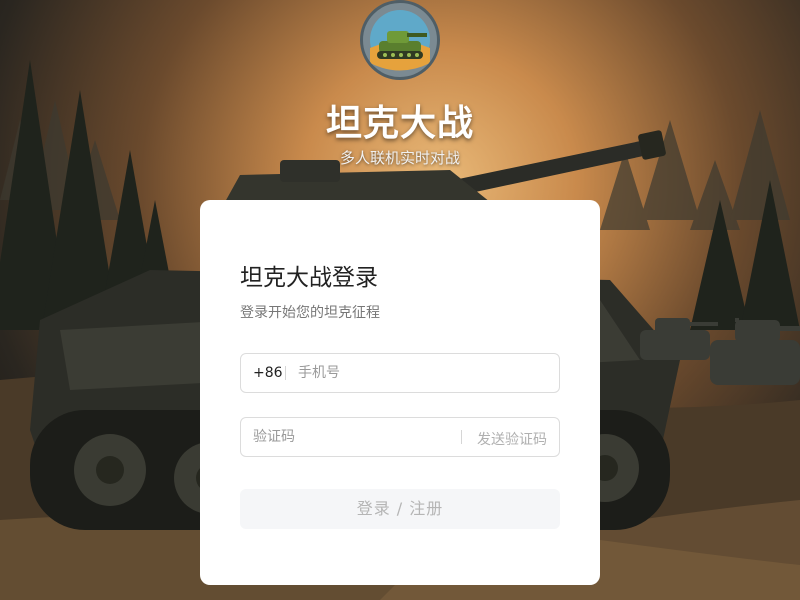 Image resolution: width=800 pixels, height=600 pixels. Describe the element at coordinates (399, 158) in the screenshot. I see `app-subtitle: 多人联机实时对战` at that location.